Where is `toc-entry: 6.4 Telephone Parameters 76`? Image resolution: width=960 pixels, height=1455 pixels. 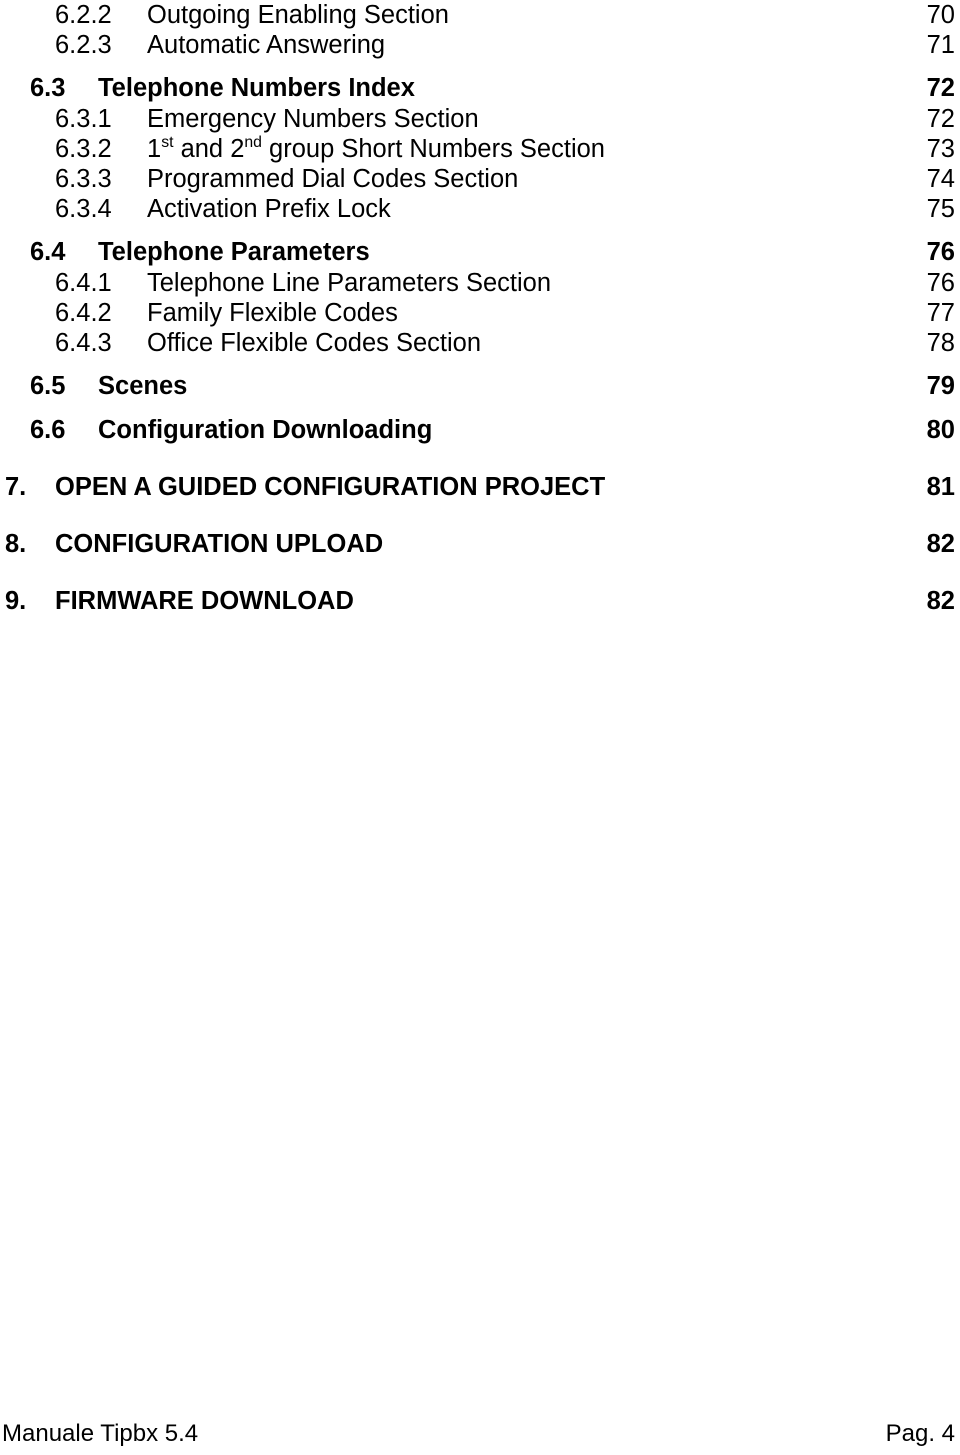 toc-entry: 6.4 Telephone Parameters 76 is located at coordinates (480, 252).